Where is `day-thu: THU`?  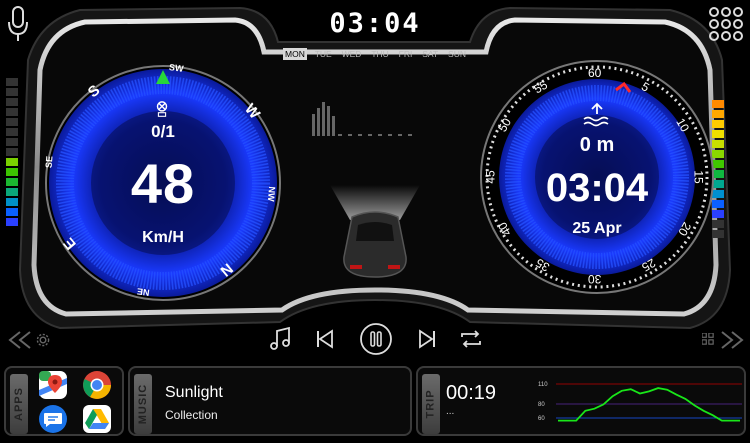
day-thu: THU is located at coordinates (380, 53).